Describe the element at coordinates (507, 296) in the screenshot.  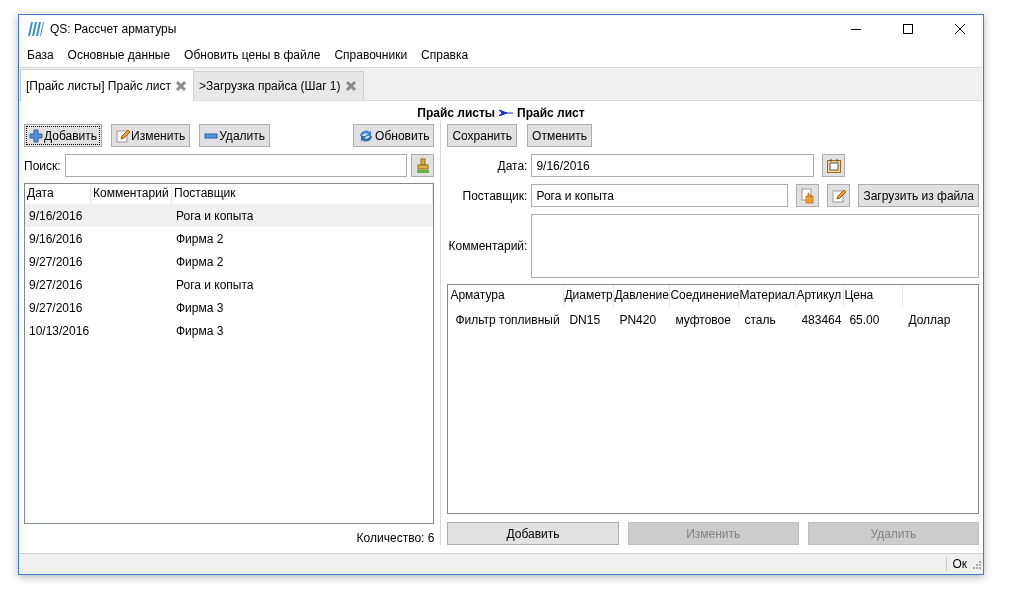
I see `column-header: Арматура` at that location.